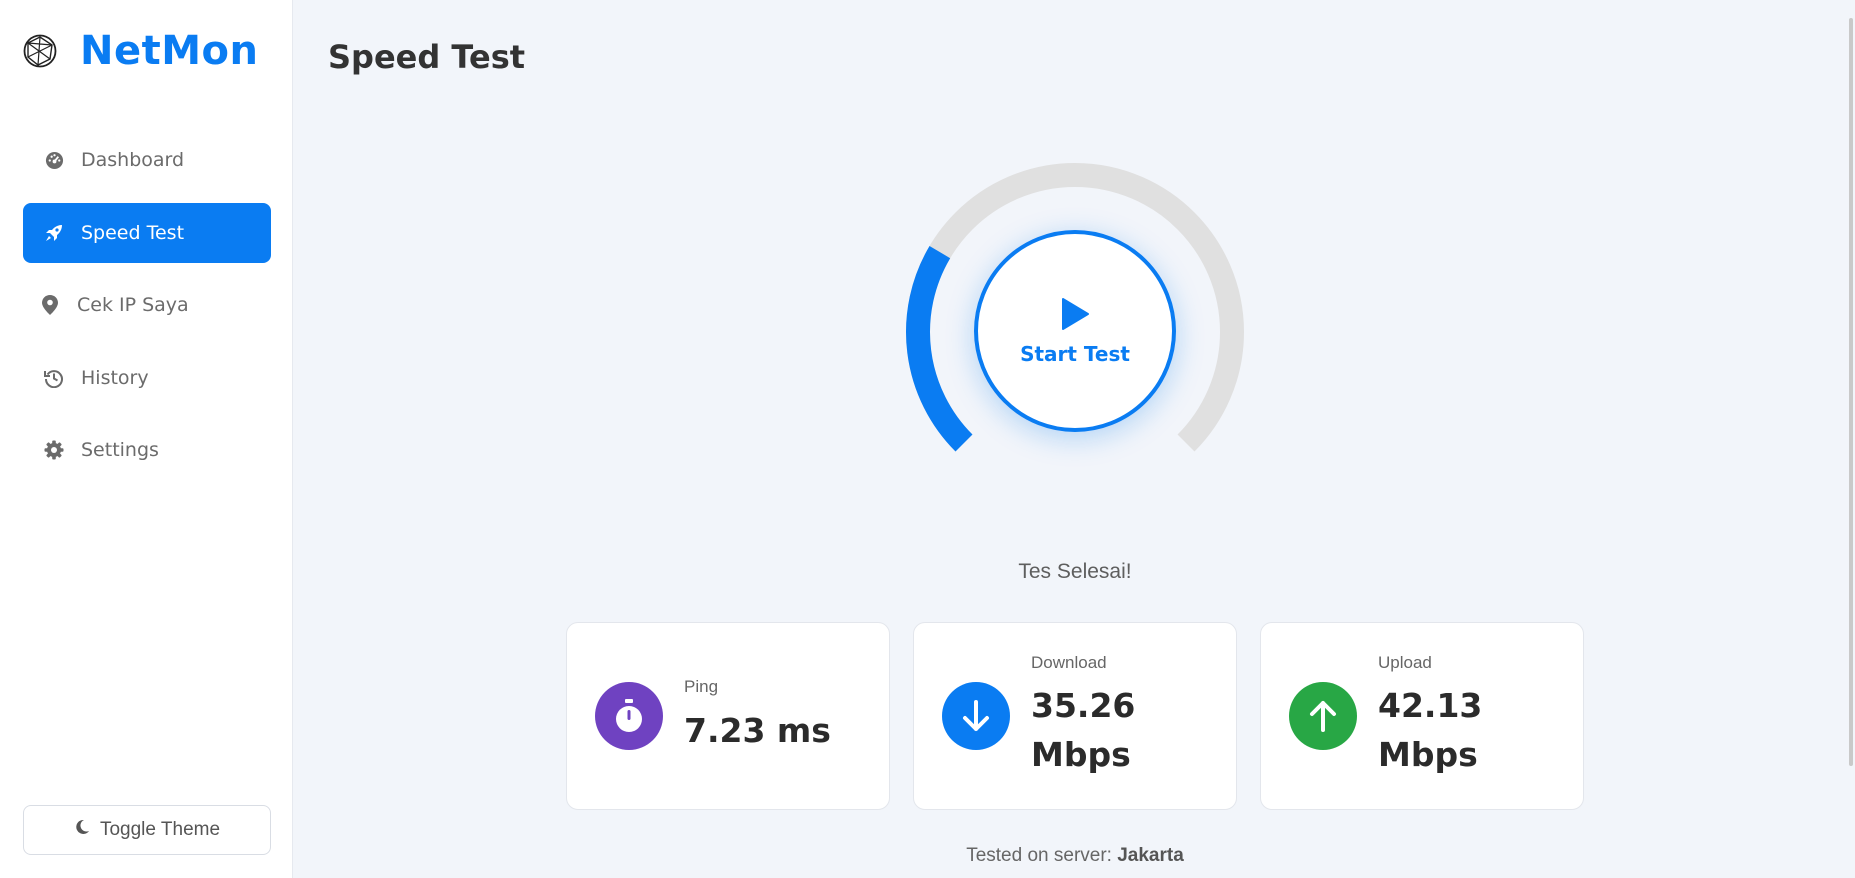  I want to click on toggle-theme-button: Toggle Theme, so click(147, 830).